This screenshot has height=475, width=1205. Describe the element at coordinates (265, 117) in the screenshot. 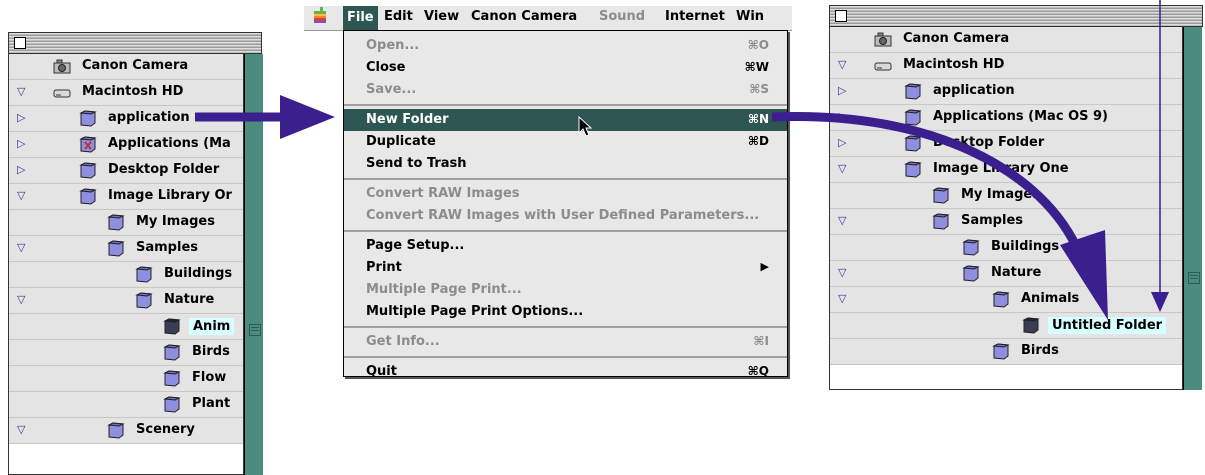

I see `arrow-to-menu` at that location.